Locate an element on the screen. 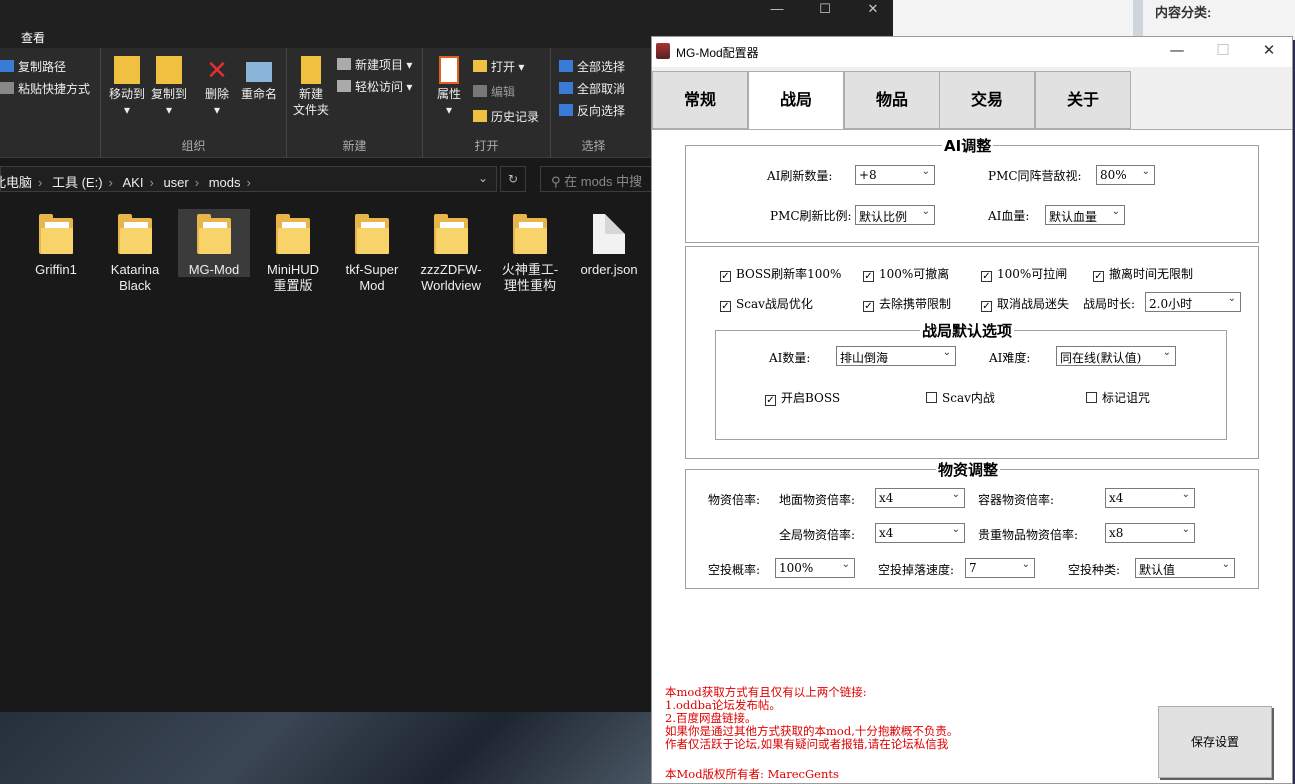  properties-button: 属性 ▾ is located at coordinates (449, 87).